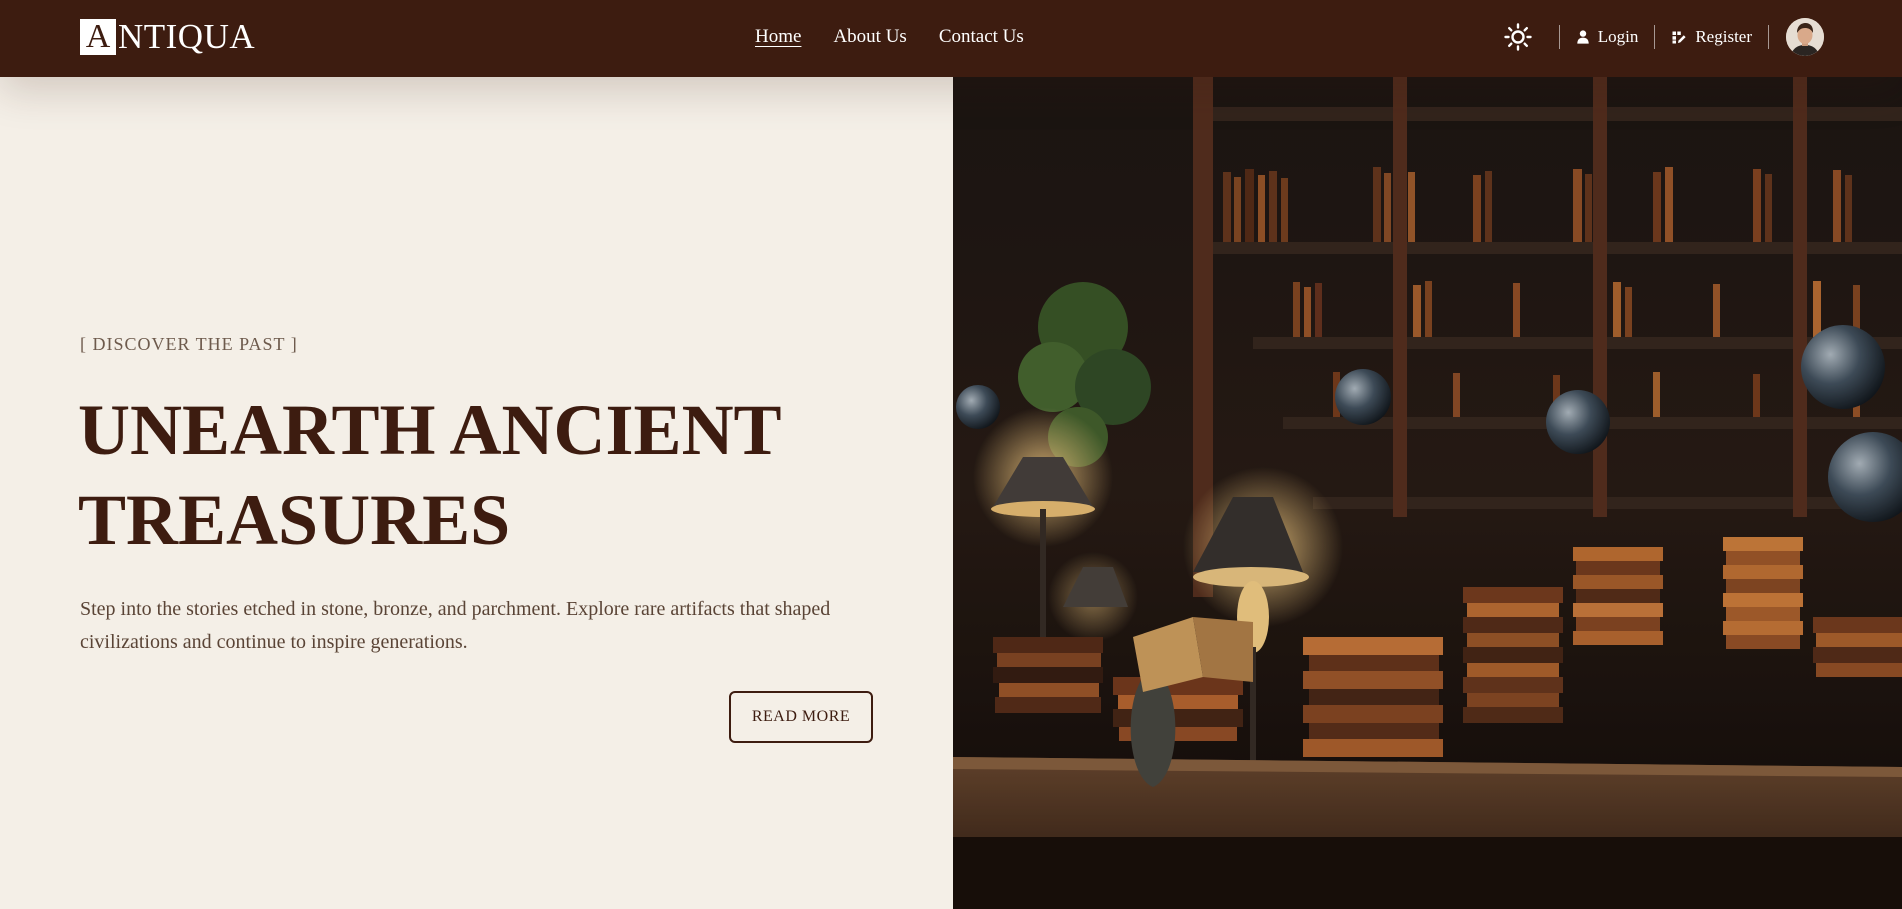 Image resolution: width=1902 pixels, height=909 pixels. What do you see at coordinates (1768, 37) in the screenshot?
I see `header-divider` at bounding box center [1768, 37].